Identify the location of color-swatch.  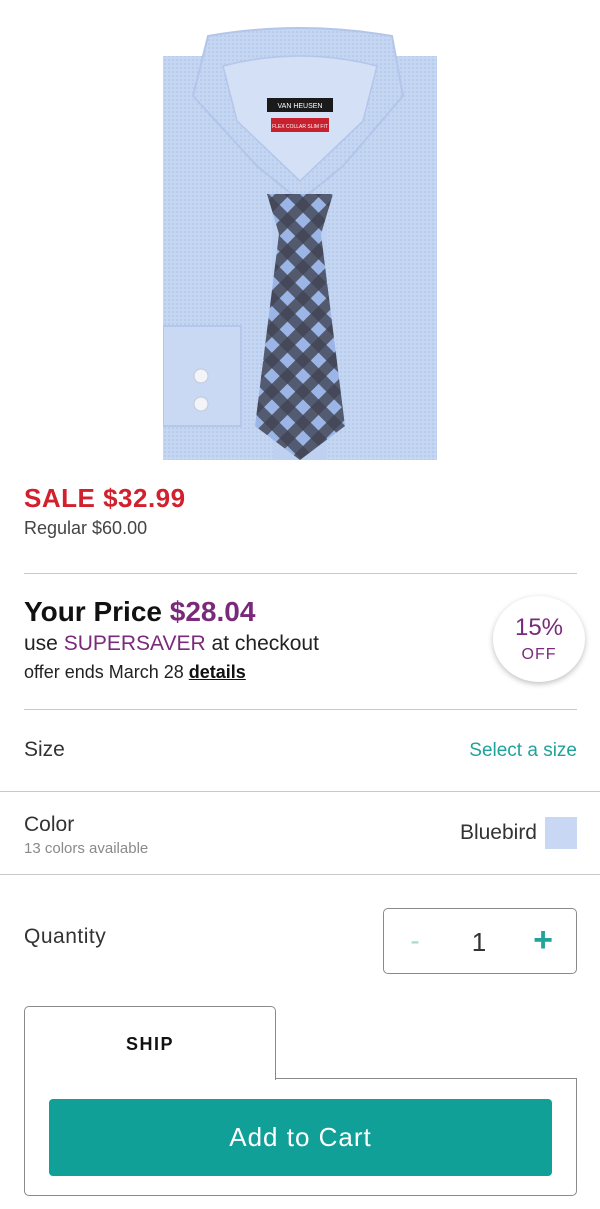
(561, 833).